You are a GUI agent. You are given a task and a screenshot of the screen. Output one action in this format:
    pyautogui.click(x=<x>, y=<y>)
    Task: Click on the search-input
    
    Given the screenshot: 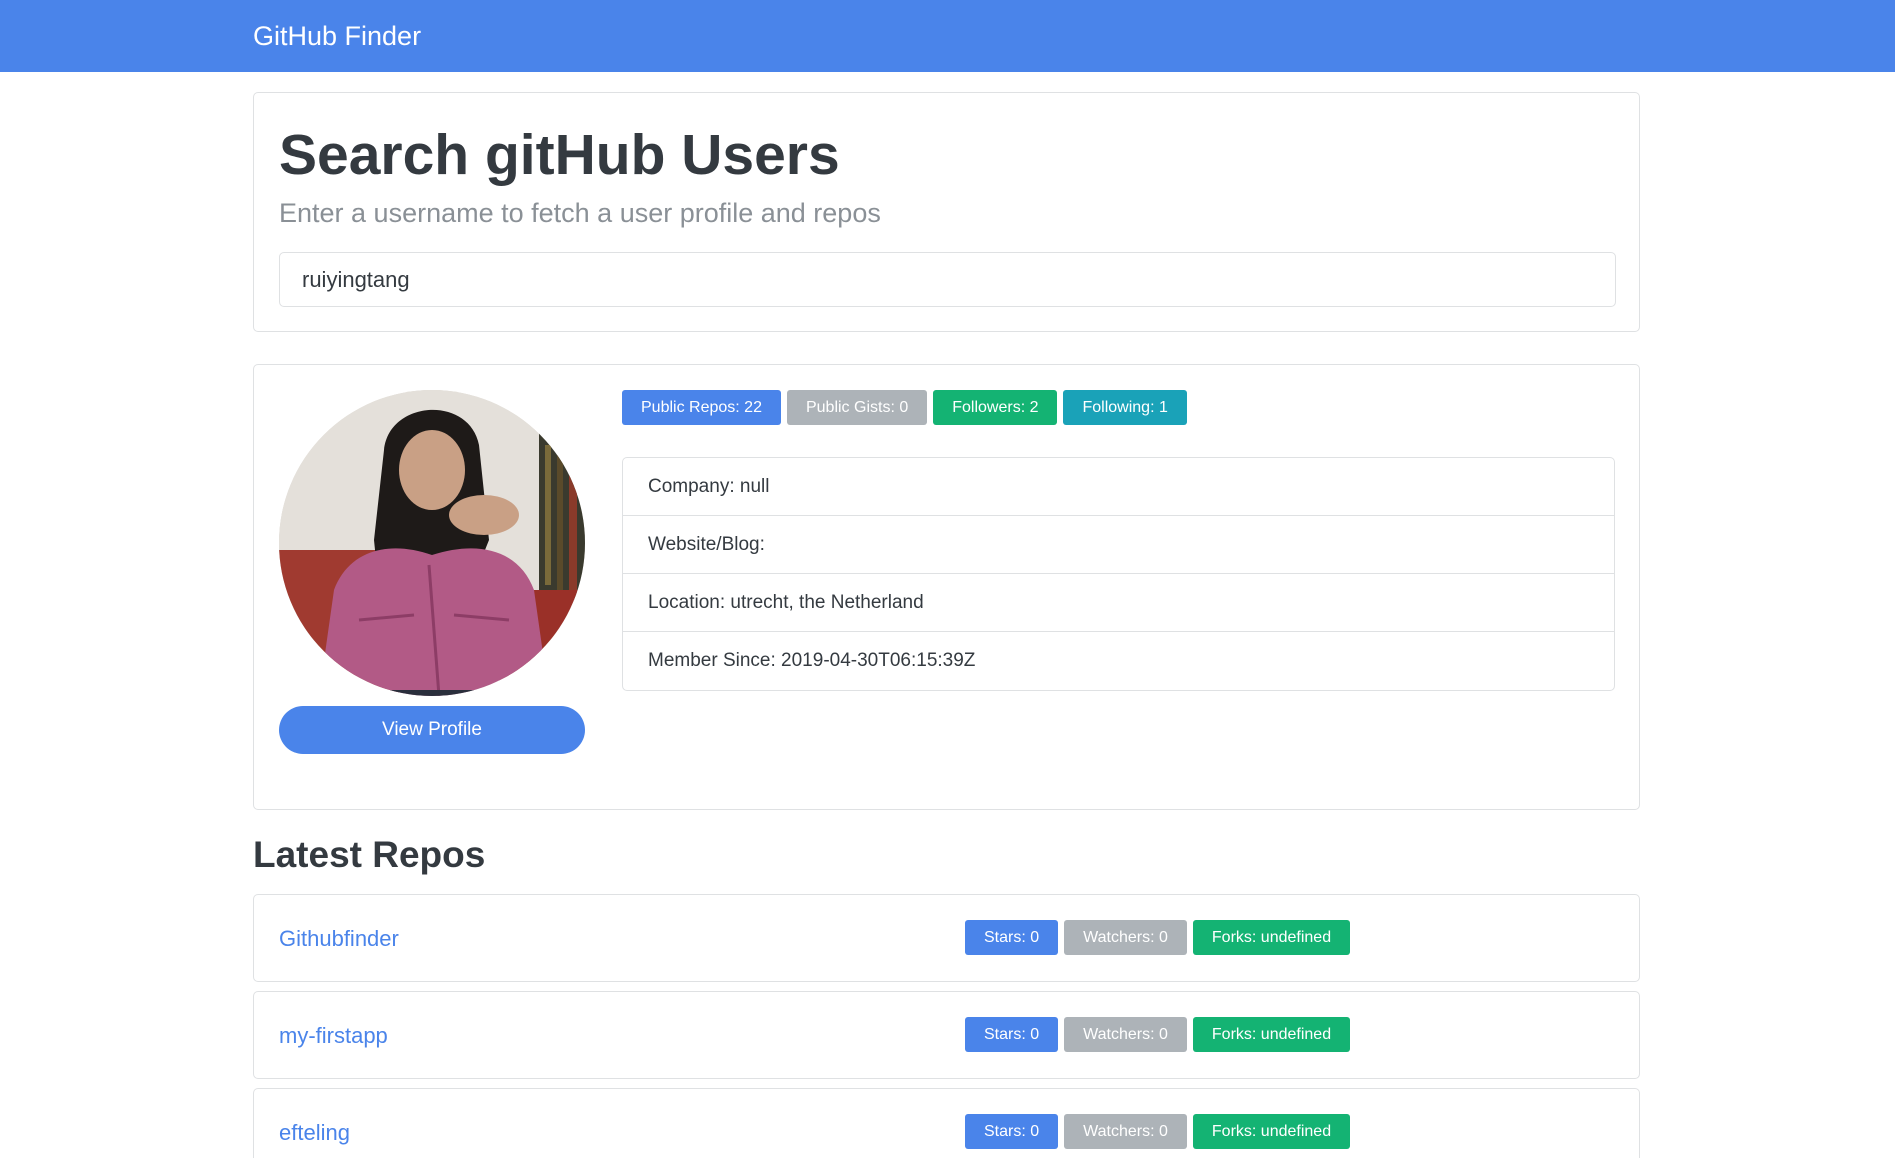 What is the action you would take?
    pyautogui.click(x=947, y=279)
    